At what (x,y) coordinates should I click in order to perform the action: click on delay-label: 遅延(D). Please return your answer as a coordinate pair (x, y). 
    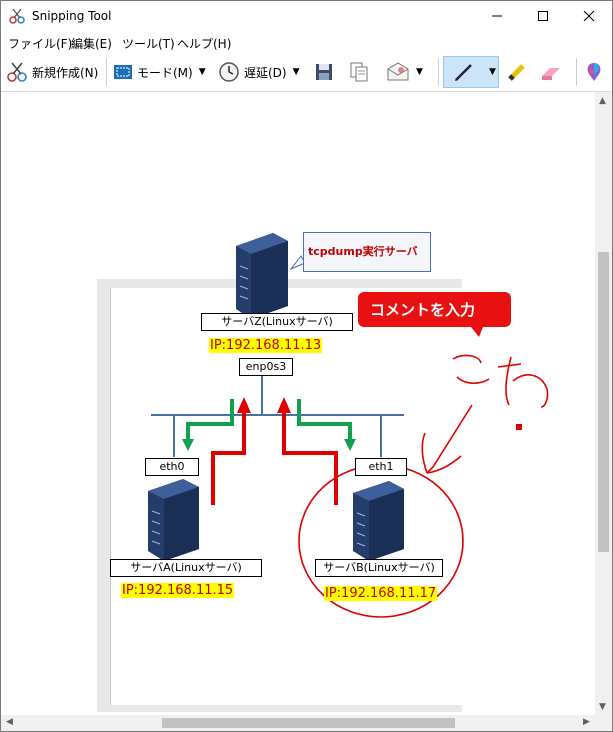
    Looking at the image, I should click on (265, 72).